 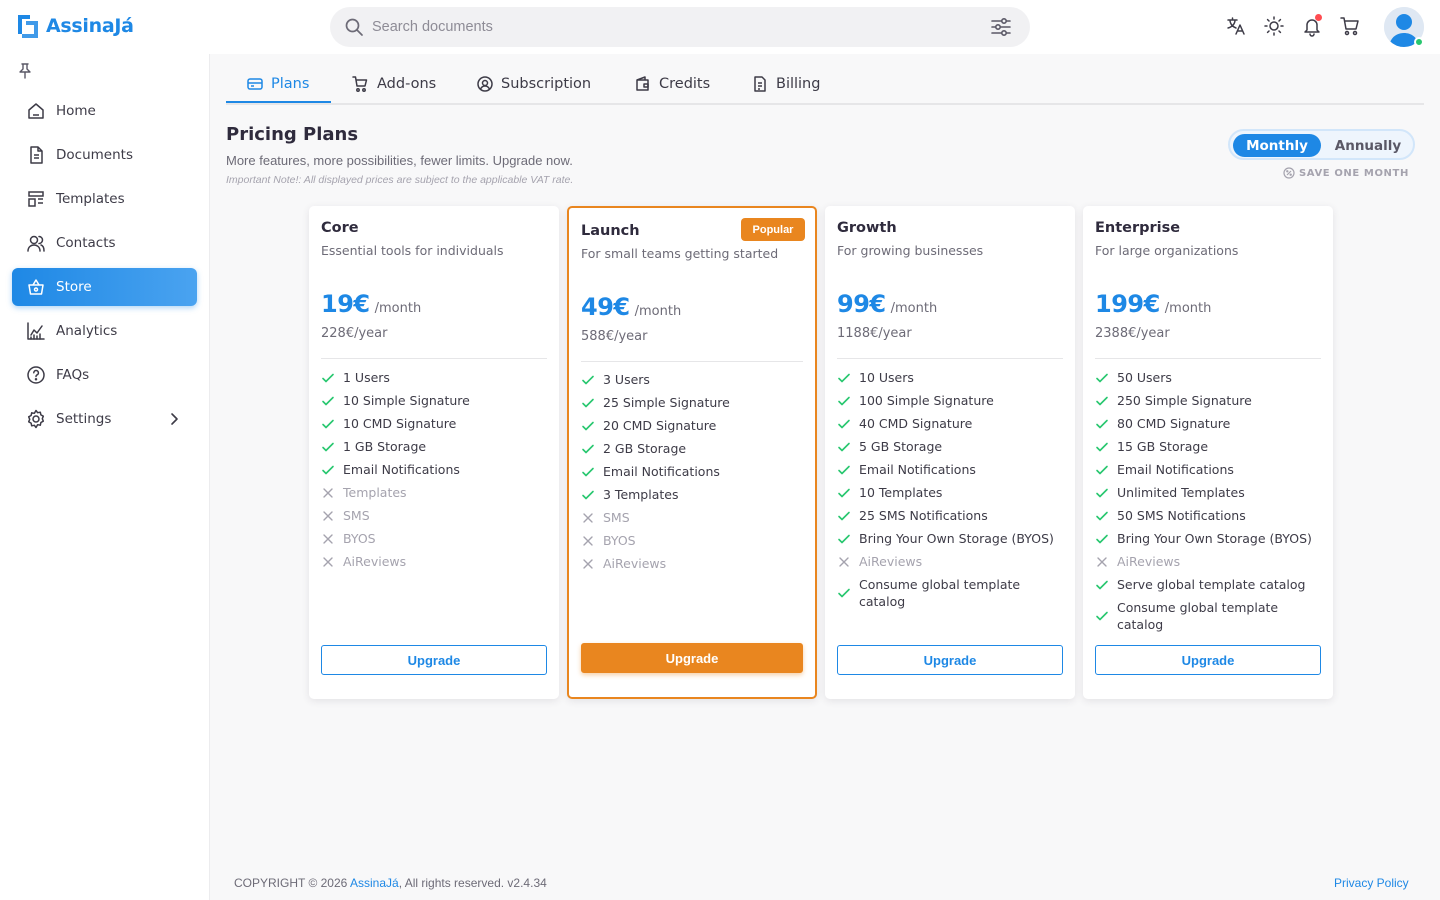 What do you see at coordinates (887, 304) in the screenshot?
I see `plan-price: 99€ /month` at bounding box center [887, 304].